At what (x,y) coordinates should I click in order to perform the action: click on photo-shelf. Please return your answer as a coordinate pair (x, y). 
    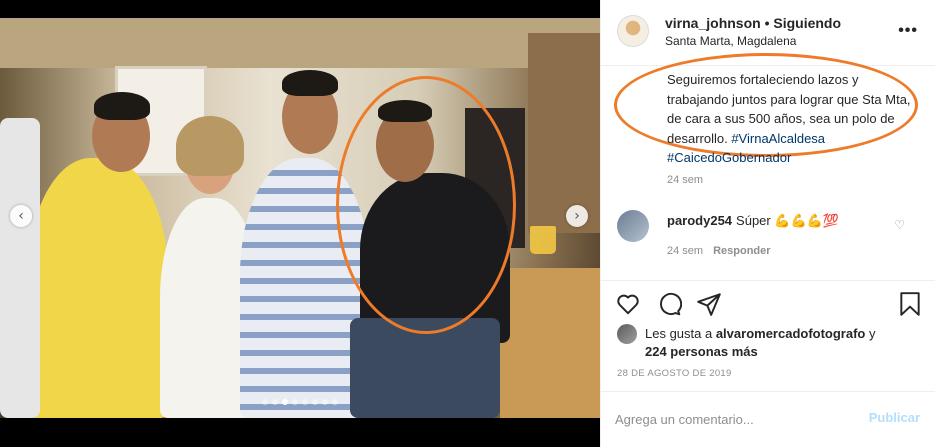
    Looking at the image, I should click on (564, 133).